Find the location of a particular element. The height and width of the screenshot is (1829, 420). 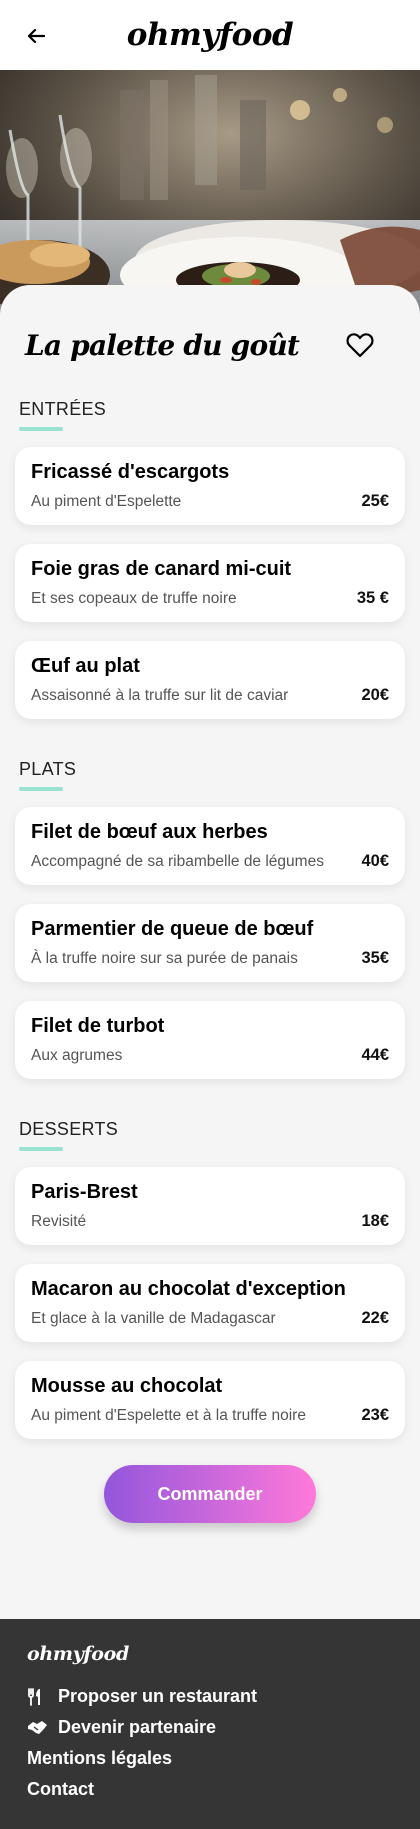

dish-card: Filet de turbot Aux agrumes 44€ is located at coordinates (210, 1040).